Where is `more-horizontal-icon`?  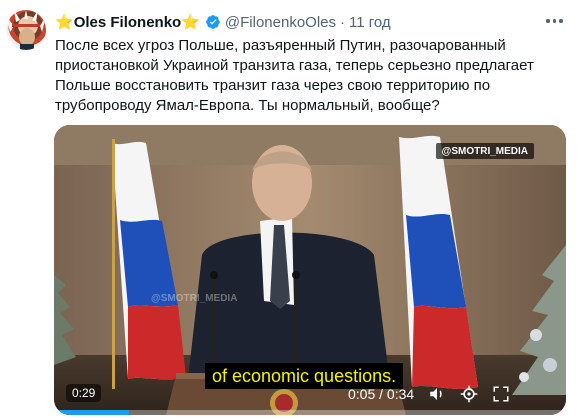 more-horizontal-icon is located at coordinates (556, 21).